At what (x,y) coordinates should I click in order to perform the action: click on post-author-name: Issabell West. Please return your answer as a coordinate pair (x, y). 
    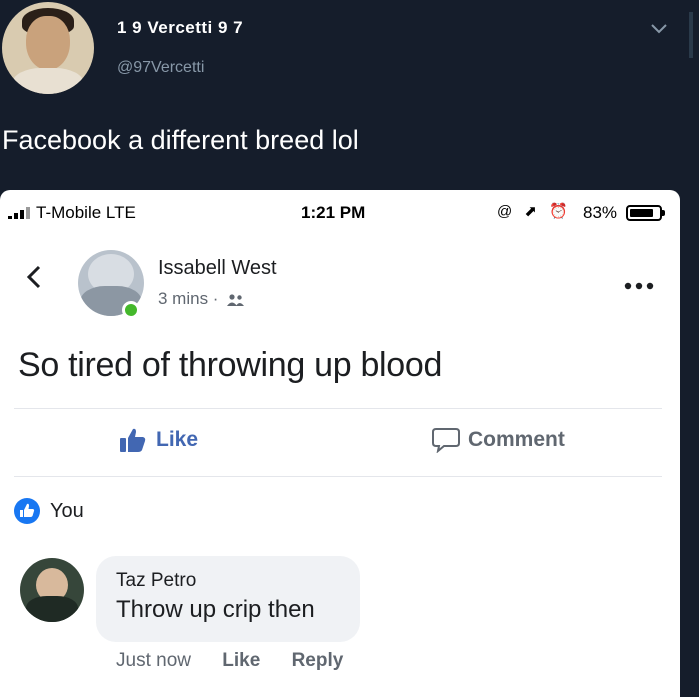
    Looking at the image, I should click on (217, 268).